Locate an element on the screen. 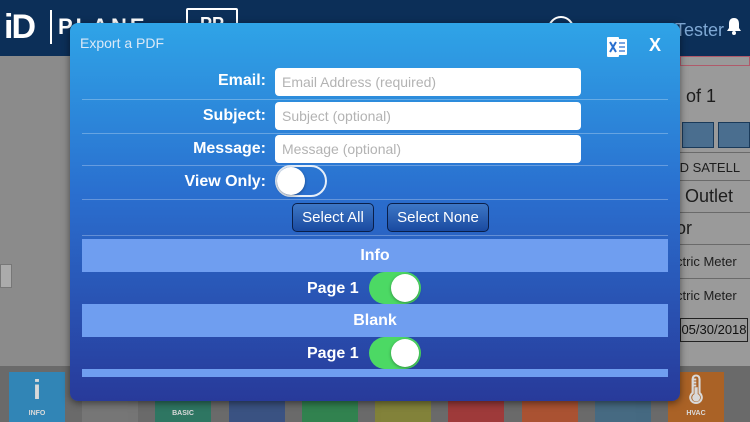 Image resolution: width=750 pixels, height=422 pixels. select-none-button: Select None is located at coordinates (438, 217).